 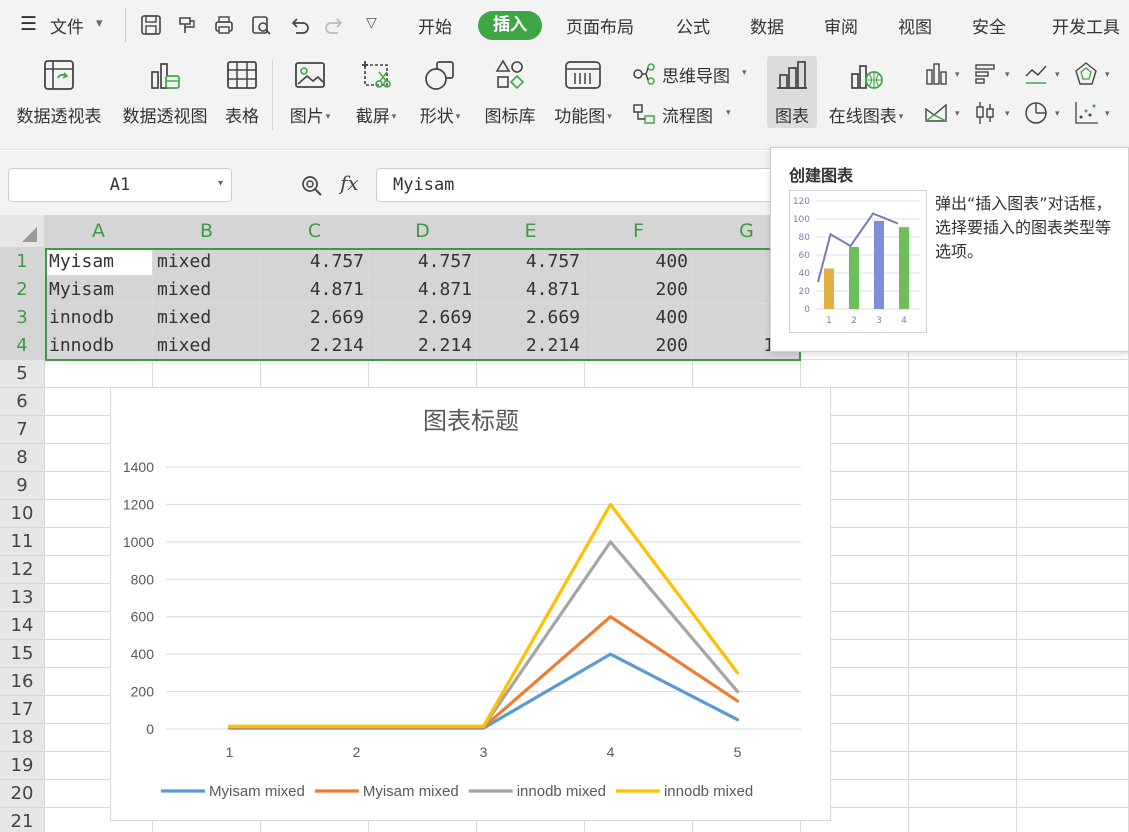 I want to click on row-header: 14, so click(x=22, y=626).